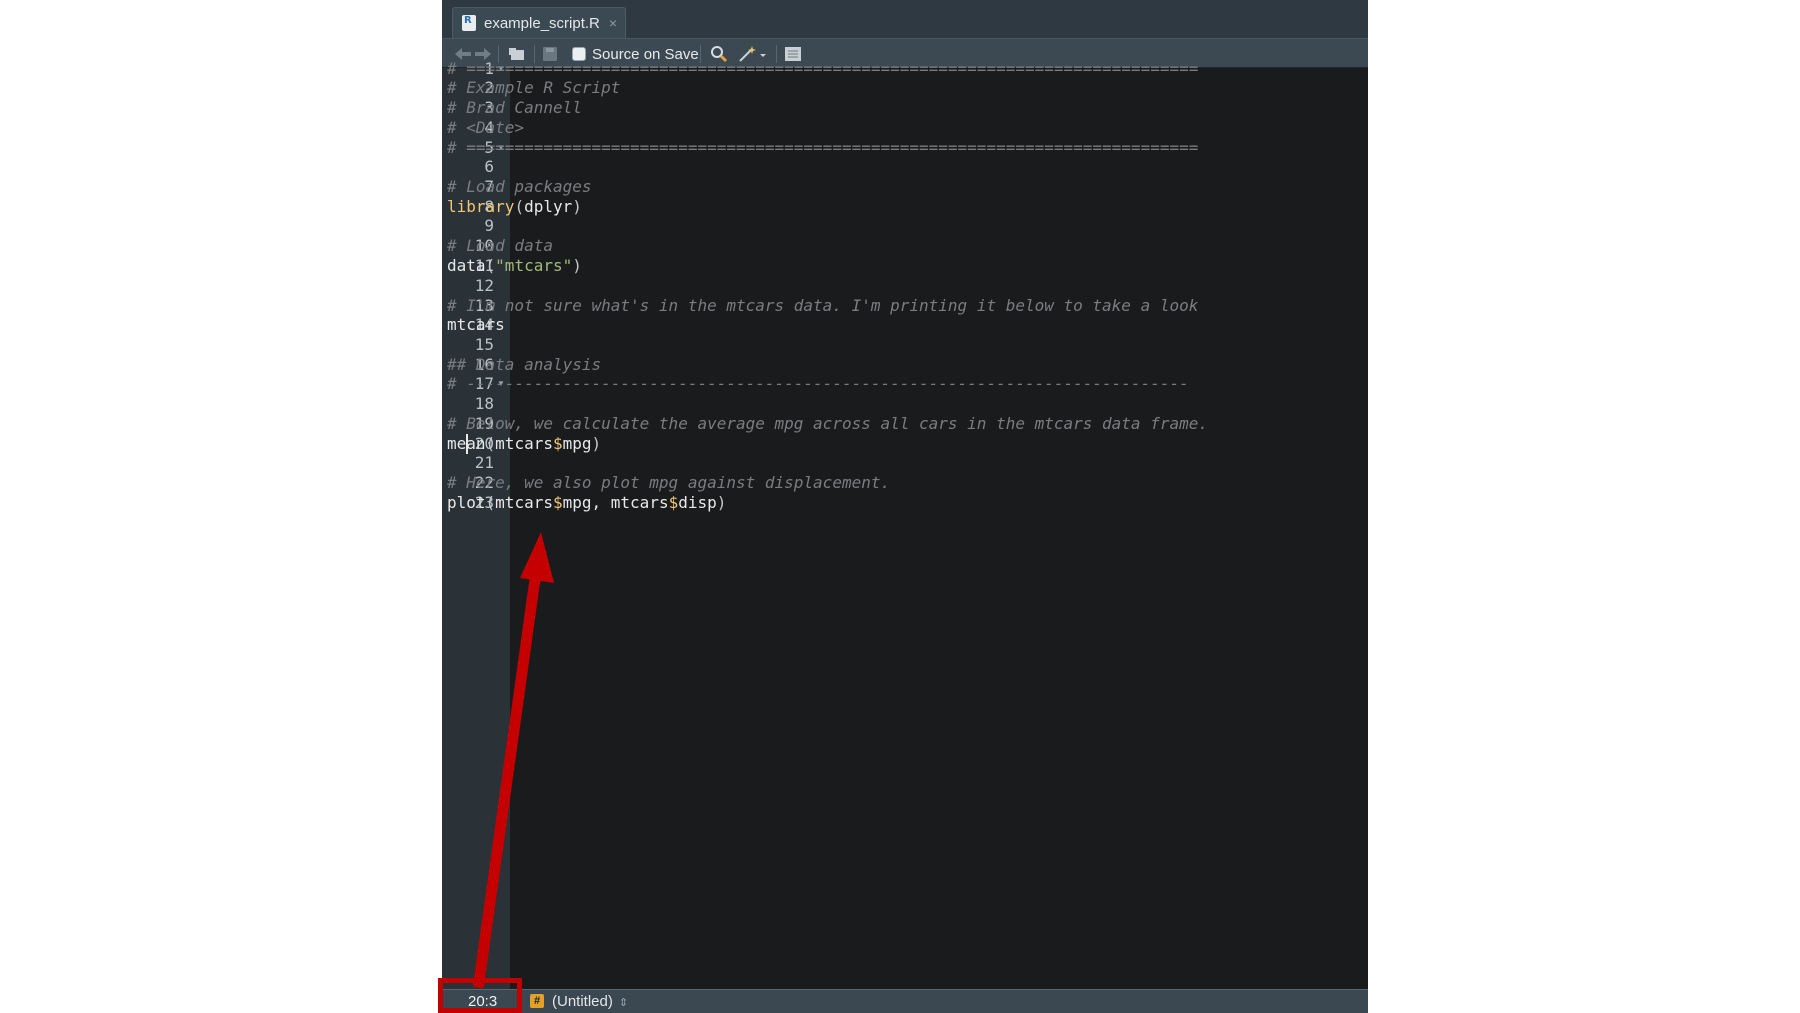  What do you see at coordinates (467, 444) in the screenshot?
I see `text-cursor` at bounding box center [467, 444].